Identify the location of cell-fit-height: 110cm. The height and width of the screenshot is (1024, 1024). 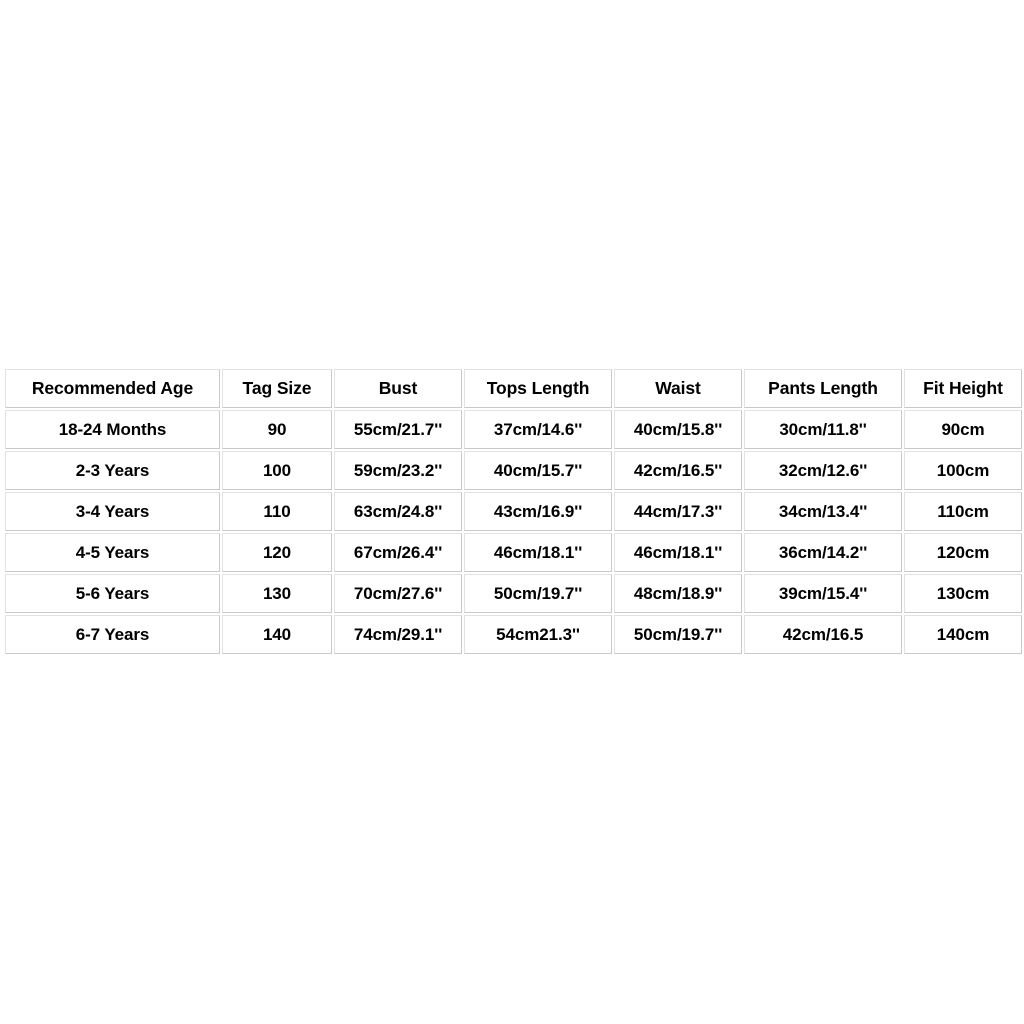
(963, 511).